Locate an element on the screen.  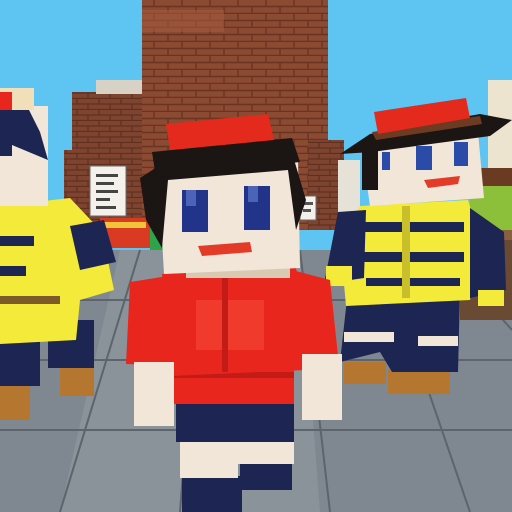
center-character-left-hand is located at coordinates (154, 394).